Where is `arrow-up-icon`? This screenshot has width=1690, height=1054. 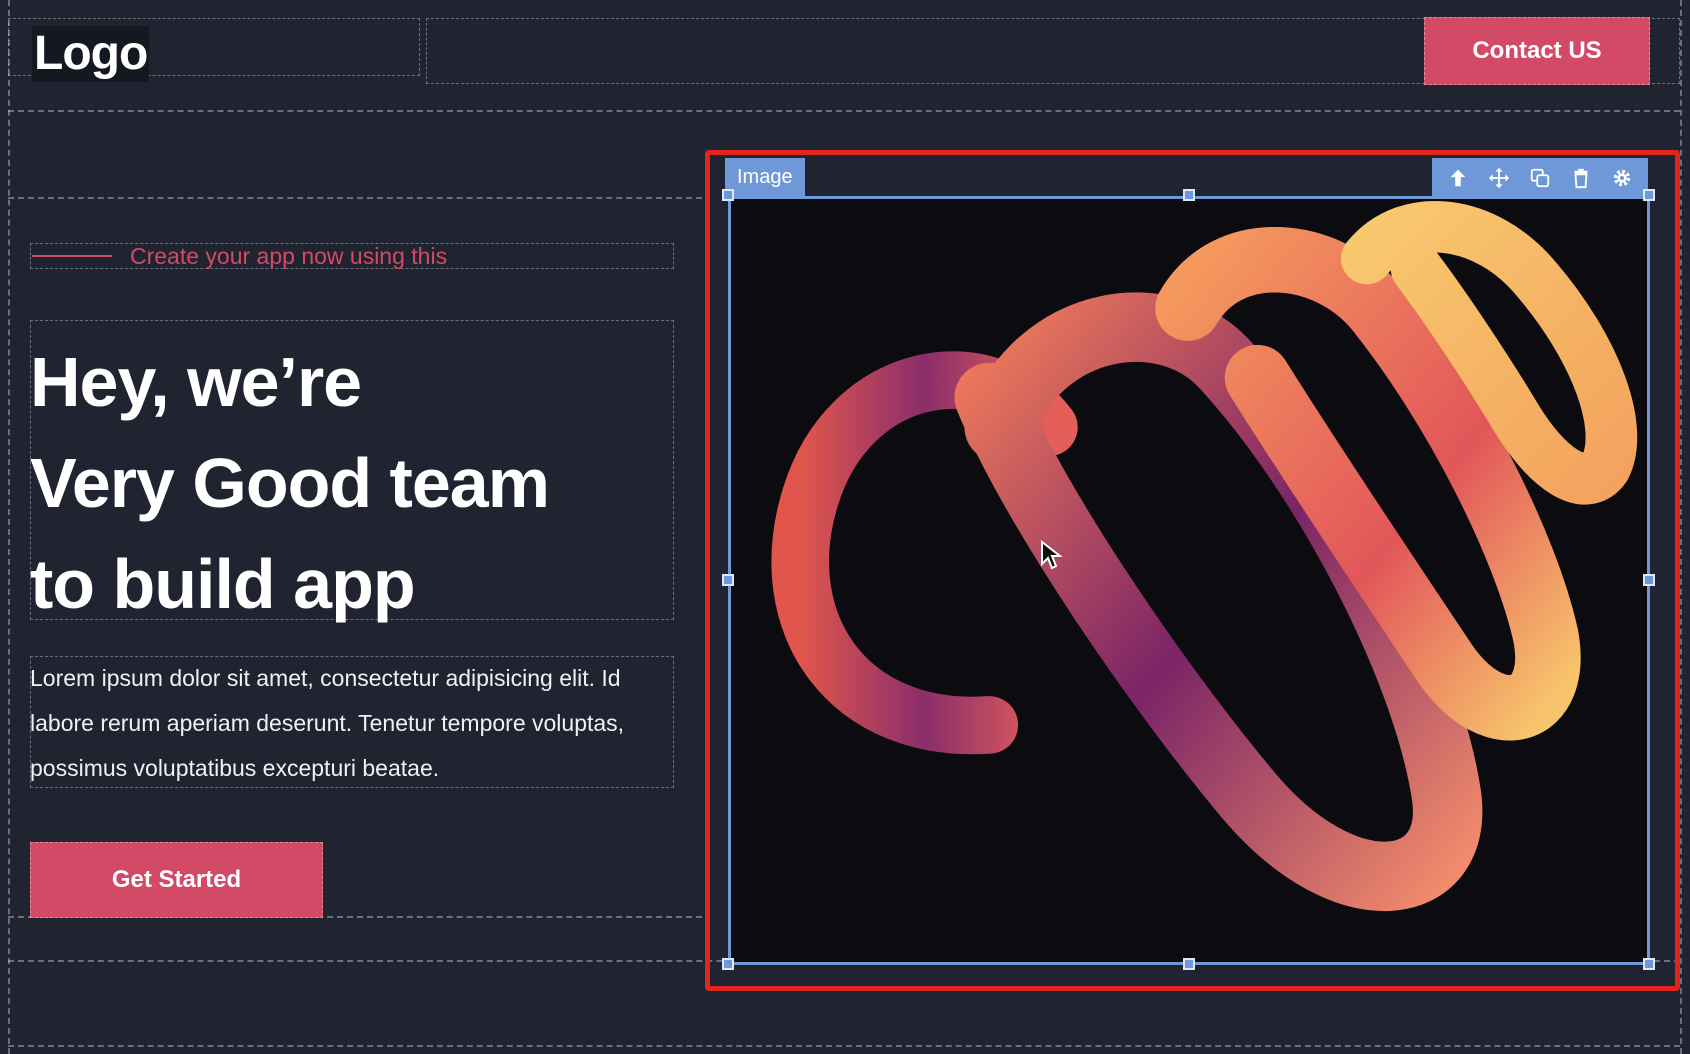
arrow-up-icon is located at coordinates (1458, 178).